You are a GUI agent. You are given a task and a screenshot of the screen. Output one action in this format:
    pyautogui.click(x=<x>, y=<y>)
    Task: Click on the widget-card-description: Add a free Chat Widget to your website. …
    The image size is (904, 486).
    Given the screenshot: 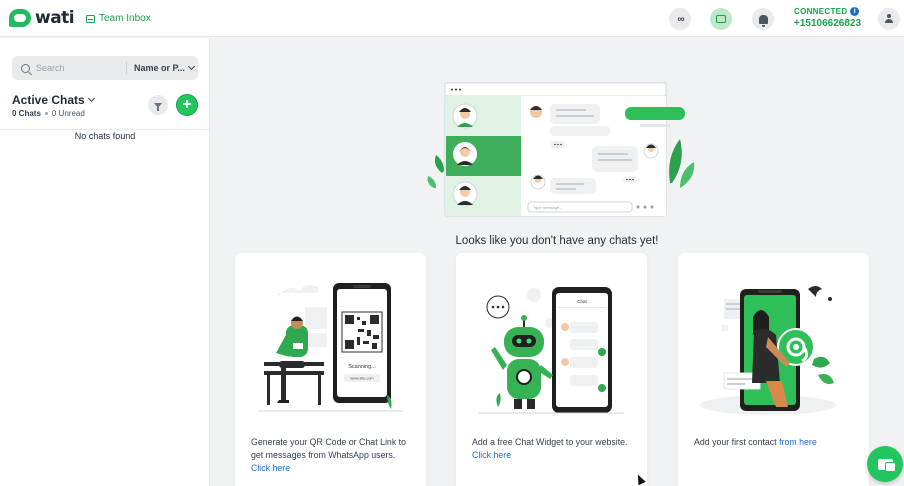 What is the action you would take?
    pyautogui.click(x=554, y=449)
    